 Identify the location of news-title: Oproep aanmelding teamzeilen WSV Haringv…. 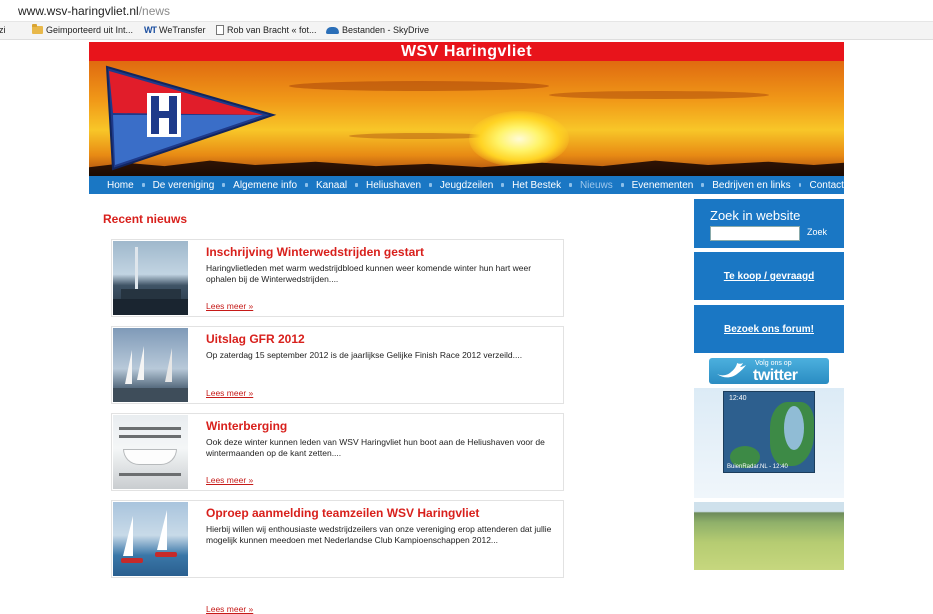
(342, 513).